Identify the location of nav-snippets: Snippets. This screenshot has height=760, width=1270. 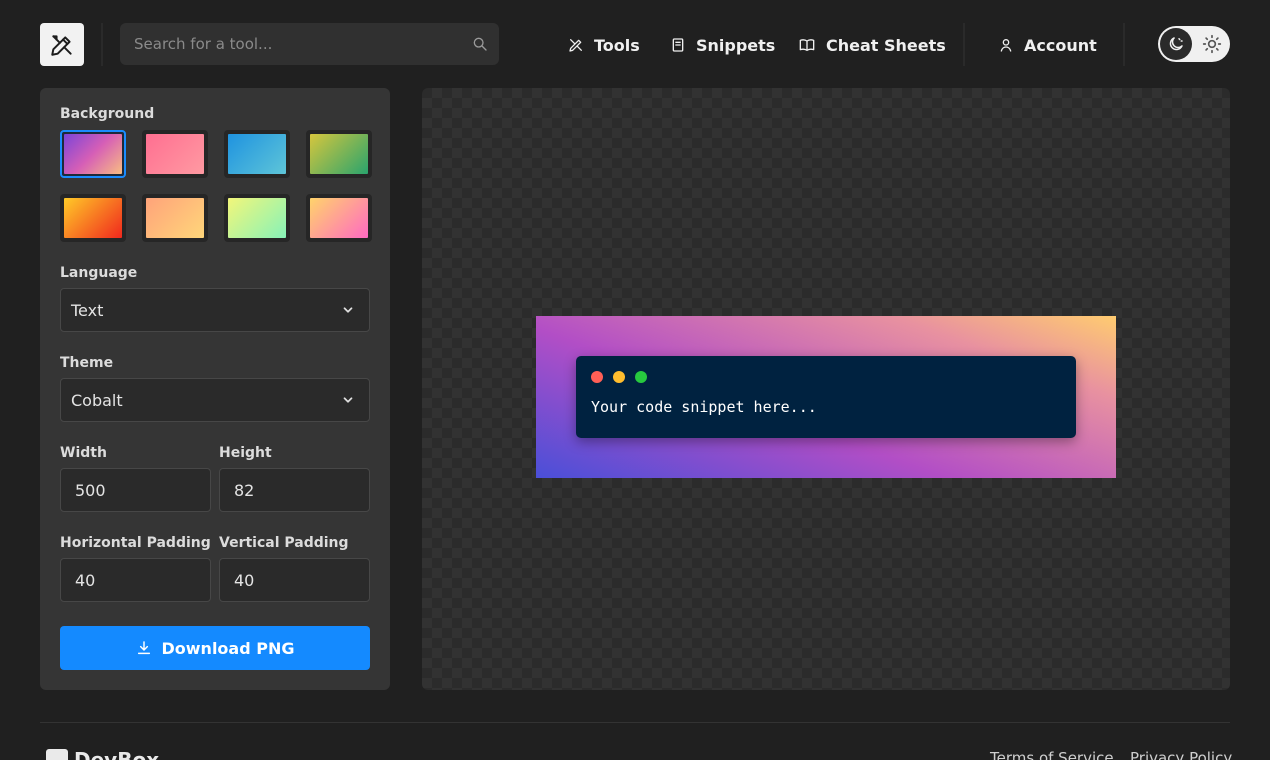
(722, 45).